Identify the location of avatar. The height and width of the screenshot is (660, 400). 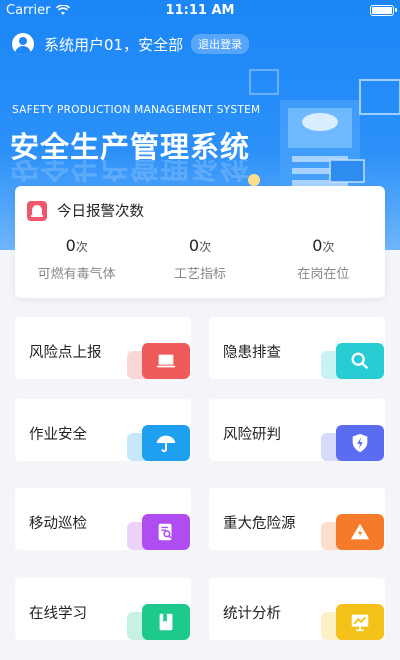
(23, 44).